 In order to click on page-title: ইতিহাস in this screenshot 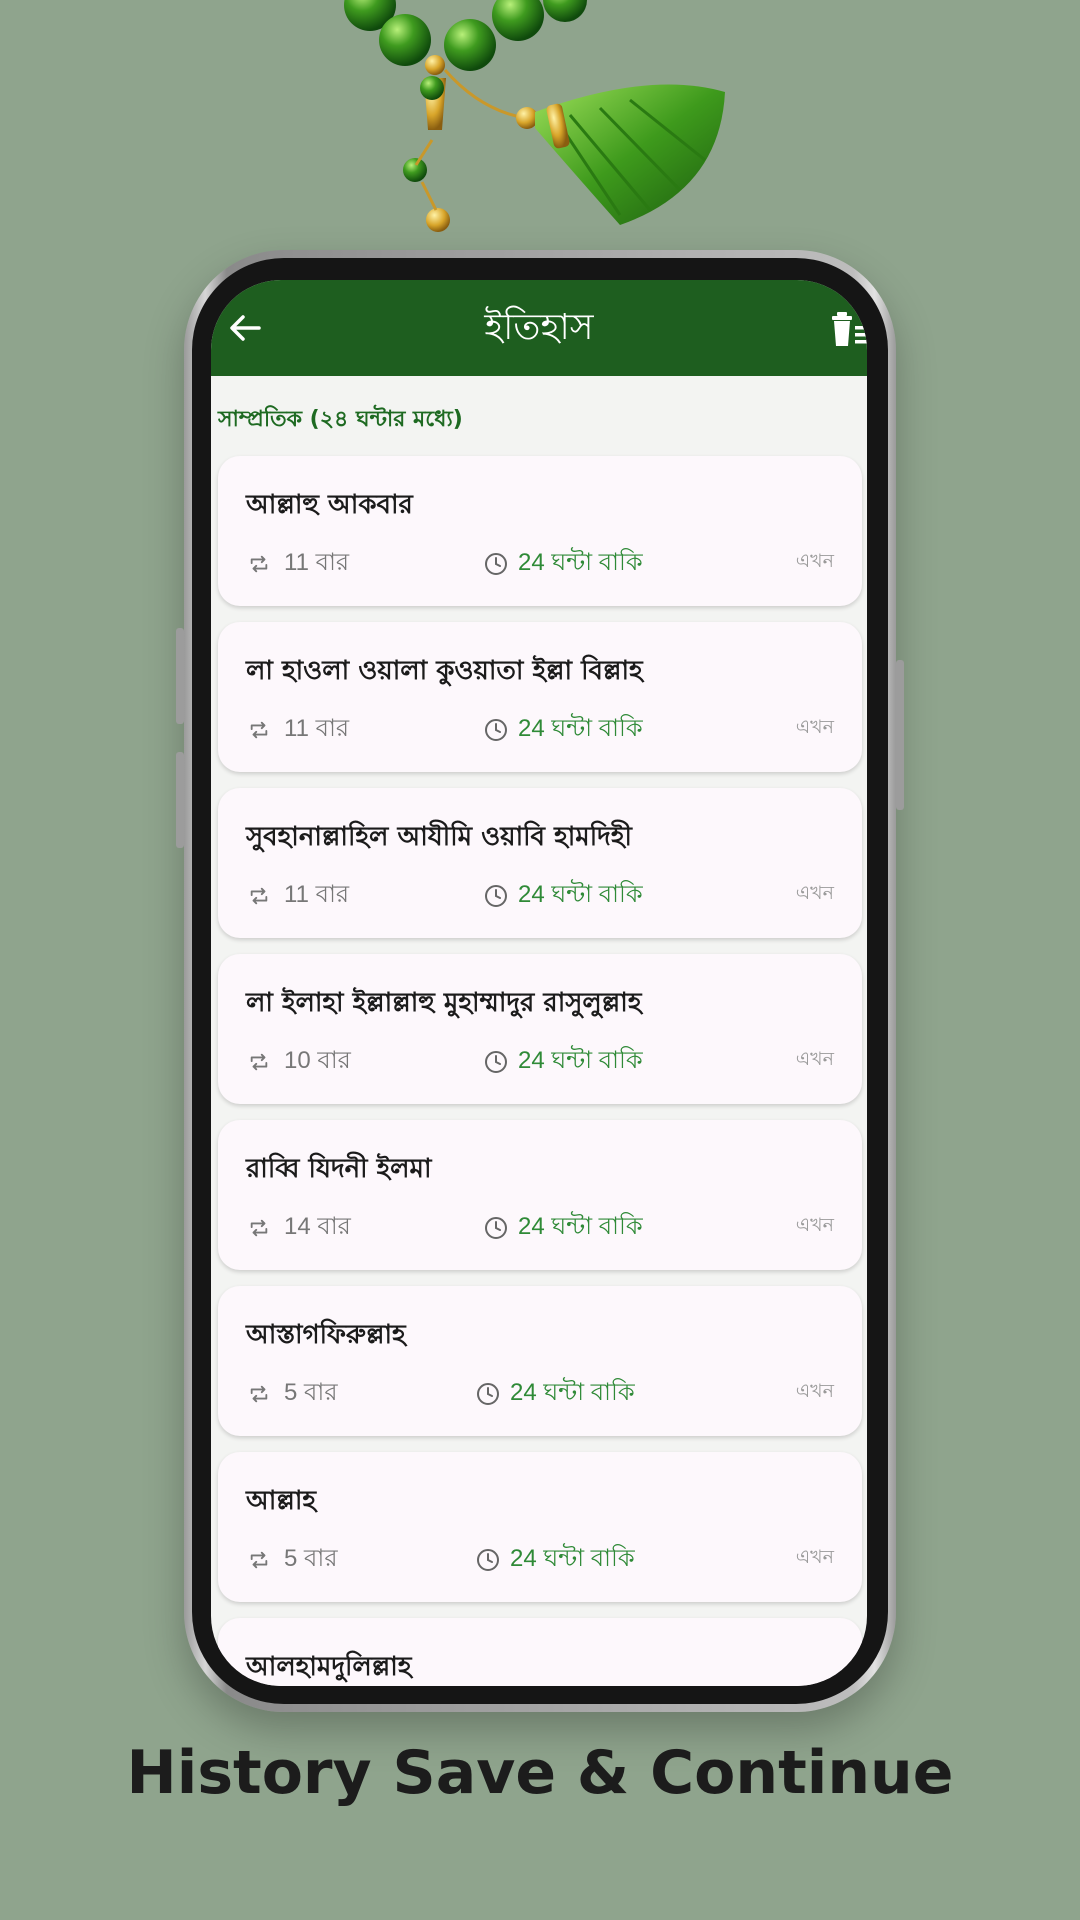, I will do `click(539, 327)`.